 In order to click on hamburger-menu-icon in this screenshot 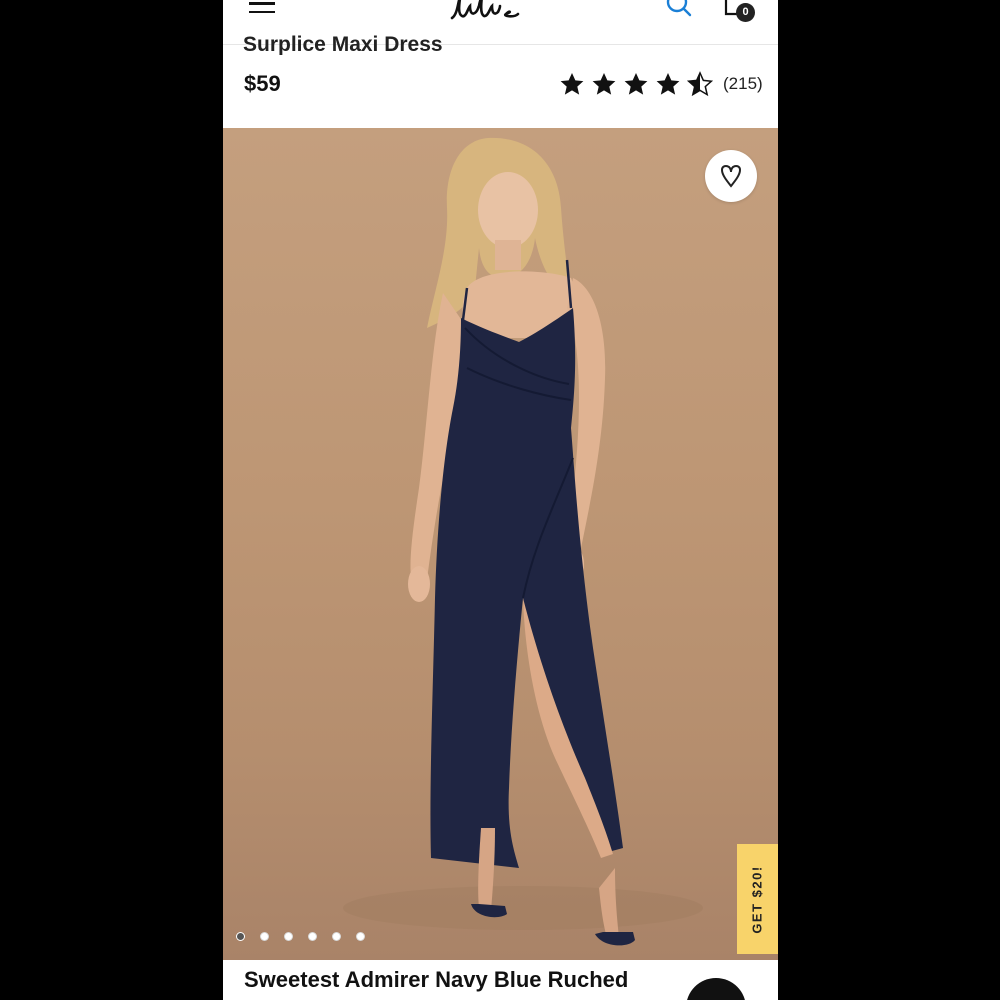, I will do `click(262, 8)`.